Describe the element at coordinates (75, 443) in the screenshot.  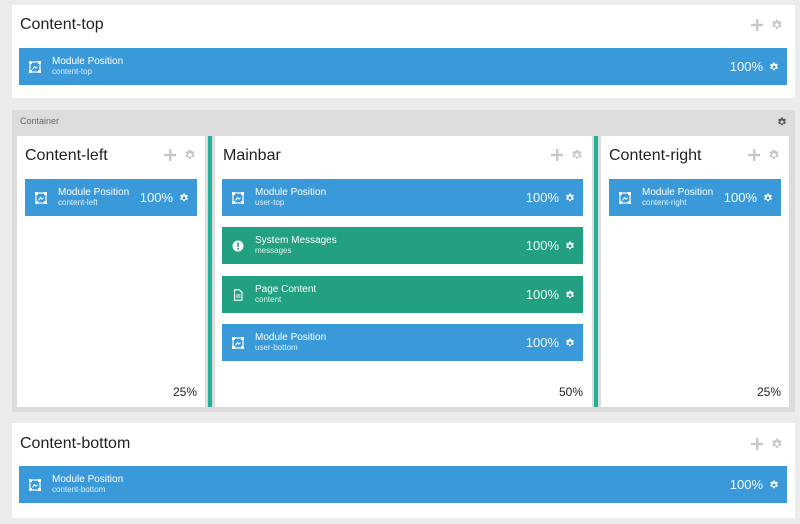
I see `section-title: Content-bottom` at that location.